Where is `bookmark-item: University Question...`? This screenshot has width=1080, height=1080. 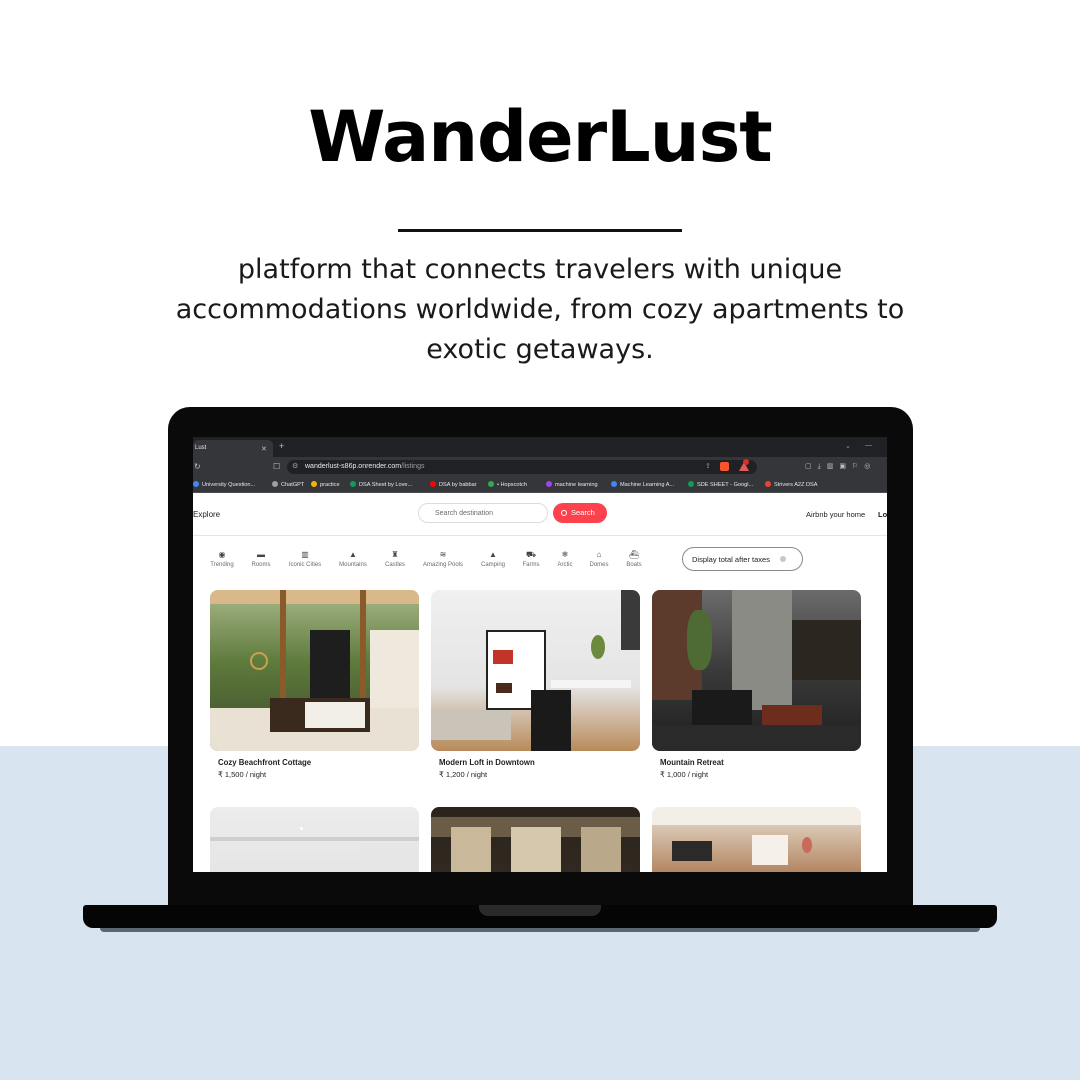
bookmark-item: University Question... is located at coordinates (224, 484).